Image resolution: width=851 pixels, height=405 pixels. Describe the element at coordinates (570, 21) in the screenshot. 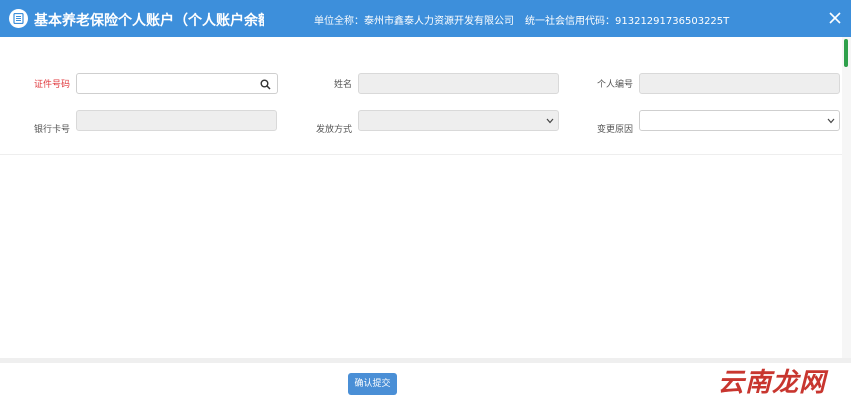

I see `credit-code-label: 统一社会信用代码：` at that location.